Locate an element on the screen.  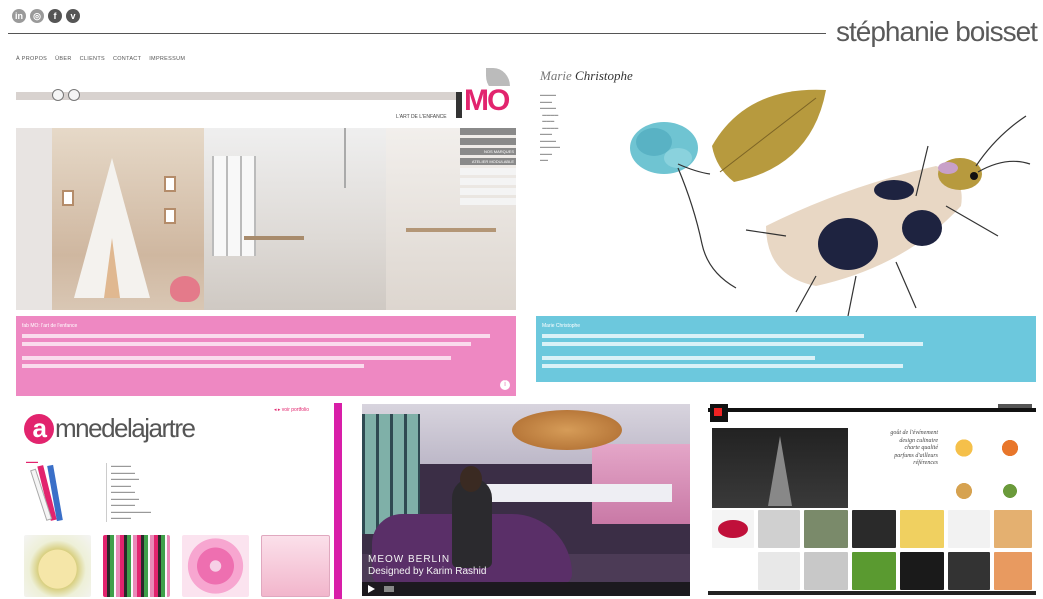
social-links: in ◎ f v is located at coordinates (46, 16).